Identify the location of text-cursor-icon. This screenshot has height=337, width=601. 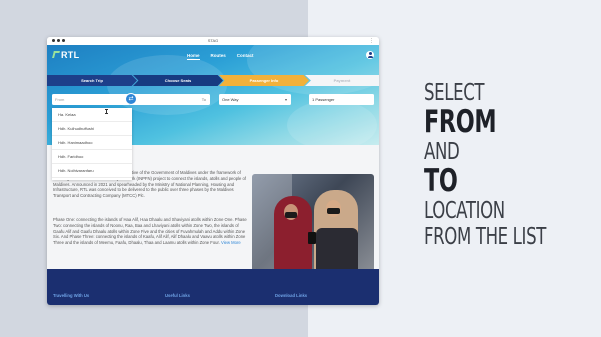
(106, 111).